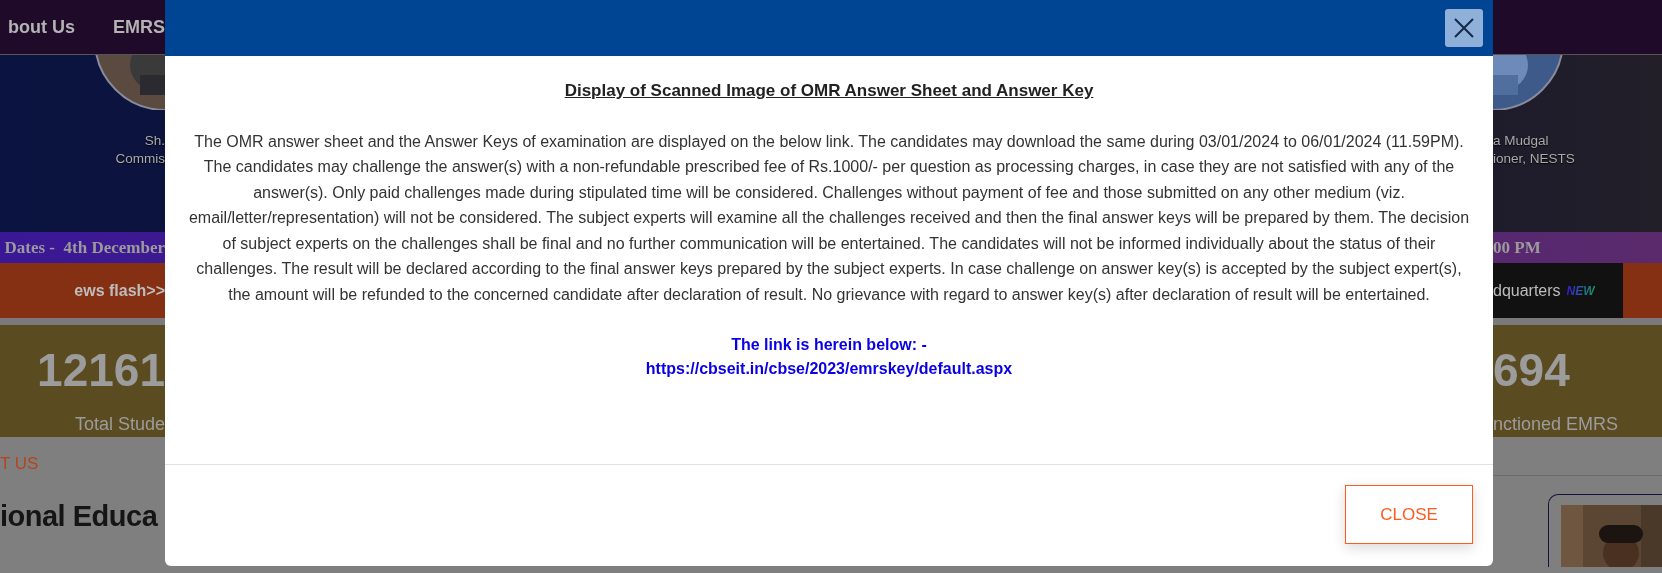  What do you see at coordinates (1531, 370) in the screenshot?
I see `stat-value: 694` at bounding box center [1531, 370].